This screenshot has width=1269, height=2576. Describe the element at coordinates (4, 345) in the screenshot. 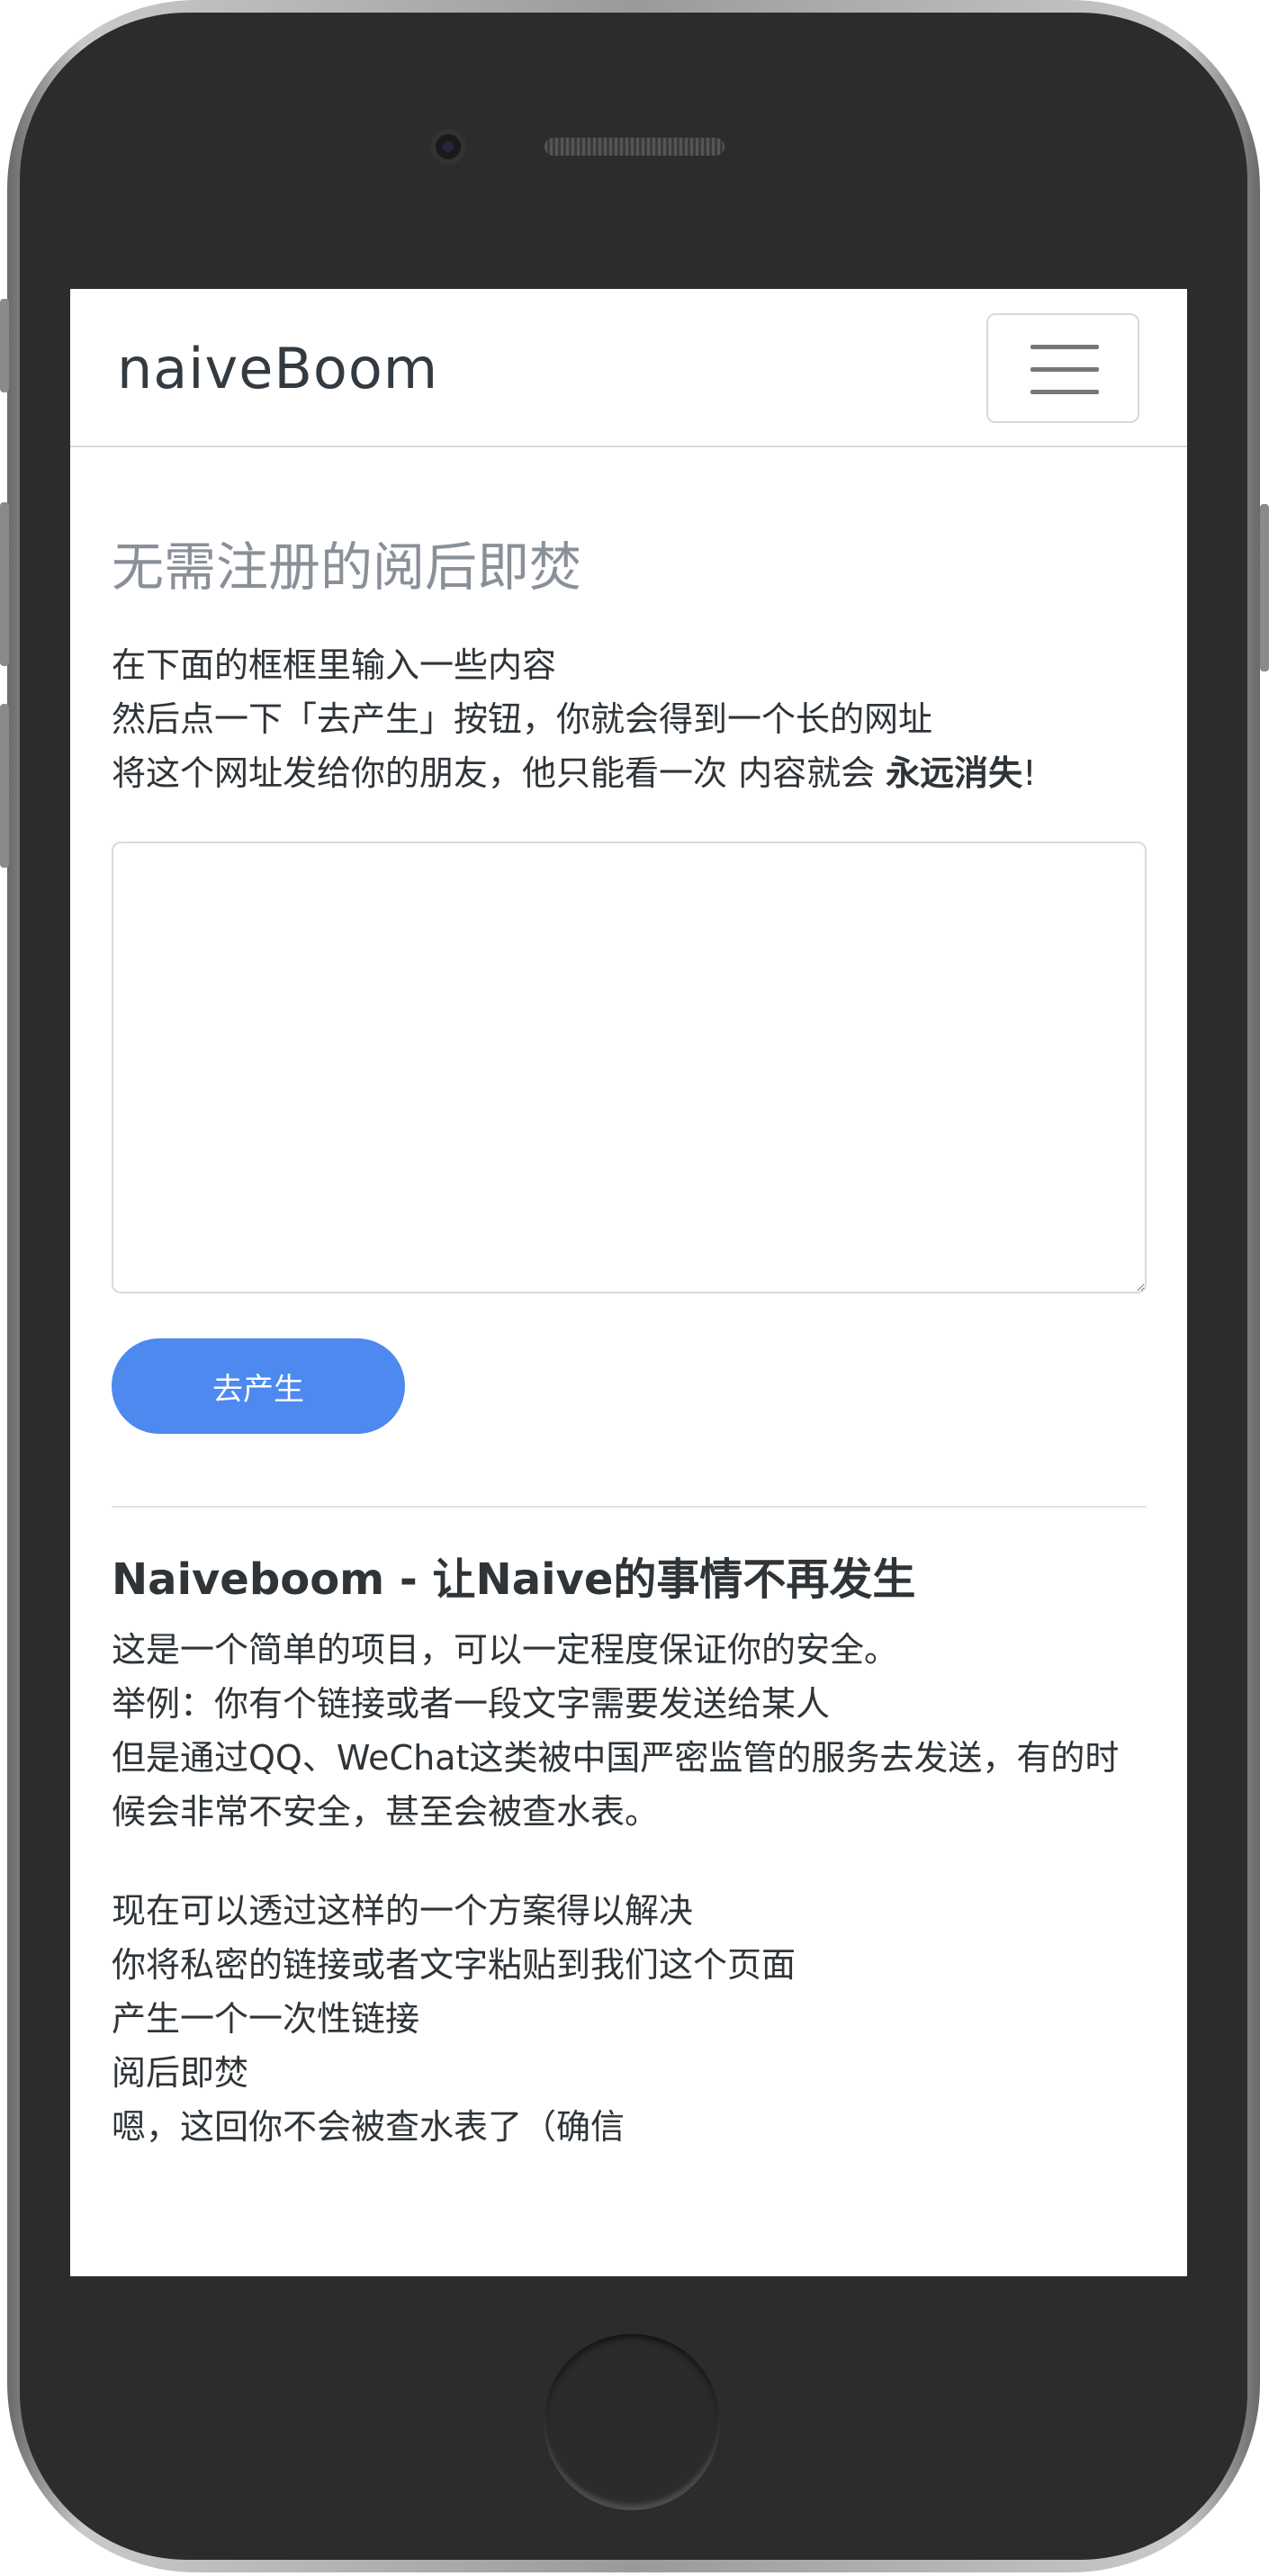

I see `mute-switch` at that location.